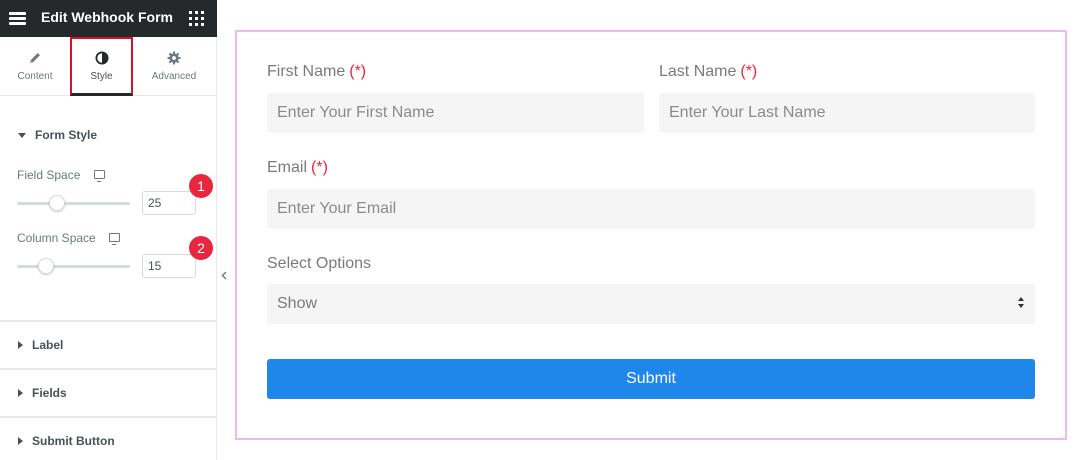  I want to click on tab-label: Style, so click(101, 76).